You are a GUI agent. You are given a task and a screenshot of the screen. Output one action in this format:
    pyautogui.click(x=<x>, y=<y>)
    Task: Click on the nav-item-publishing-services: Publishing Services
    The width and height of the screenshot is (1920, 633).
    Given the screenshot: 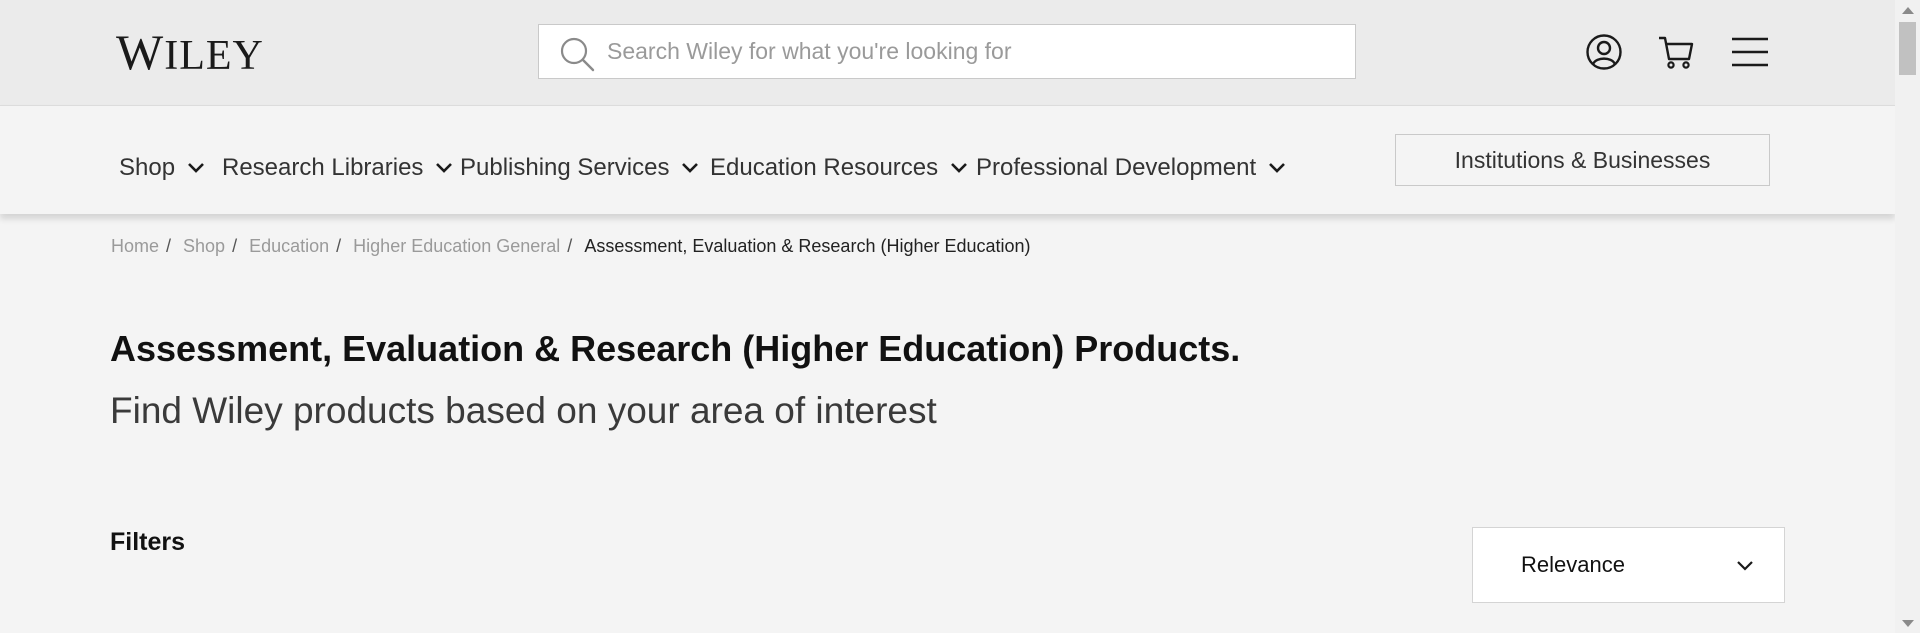 What is the action you would take?
    pyautogui.click(x=579, y=168)
    